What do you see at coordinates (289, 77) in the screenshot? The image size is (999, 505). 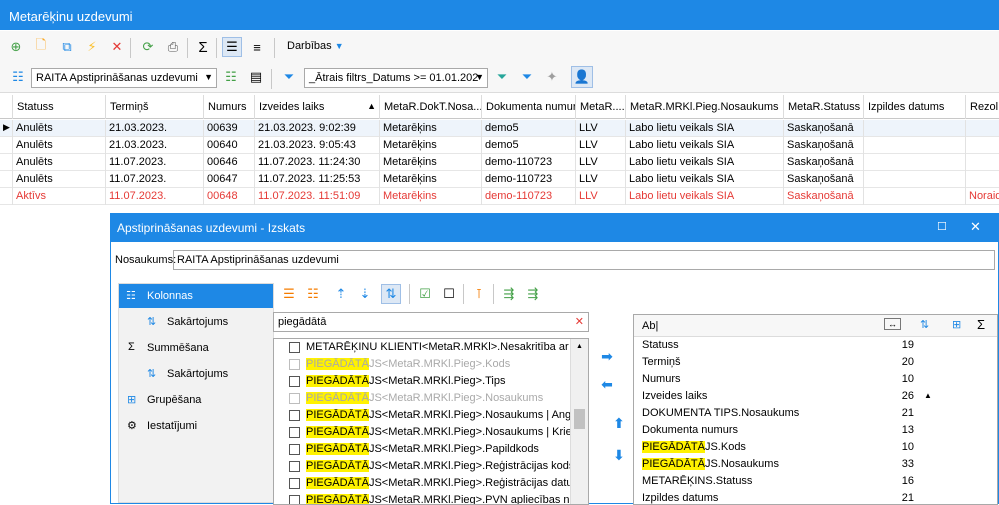 I see `filter-icon: ⏷` at bounding box center [289, 77].